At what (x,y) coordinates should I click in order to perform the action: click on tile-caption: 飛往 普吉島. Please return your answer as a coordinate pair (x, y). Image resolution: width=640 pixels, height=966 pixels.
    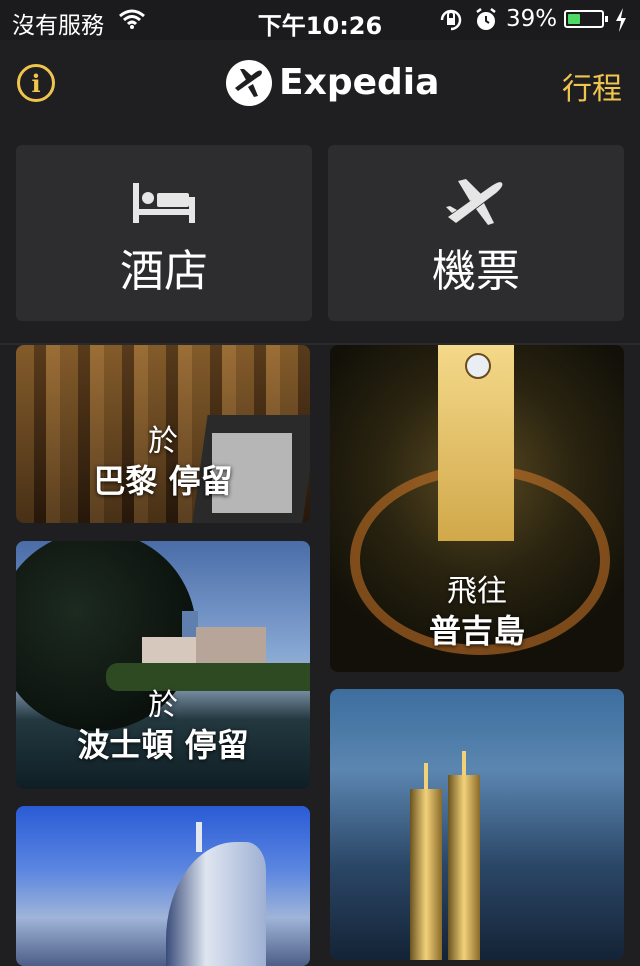
    Looking at the image, I should click on (477, 612).